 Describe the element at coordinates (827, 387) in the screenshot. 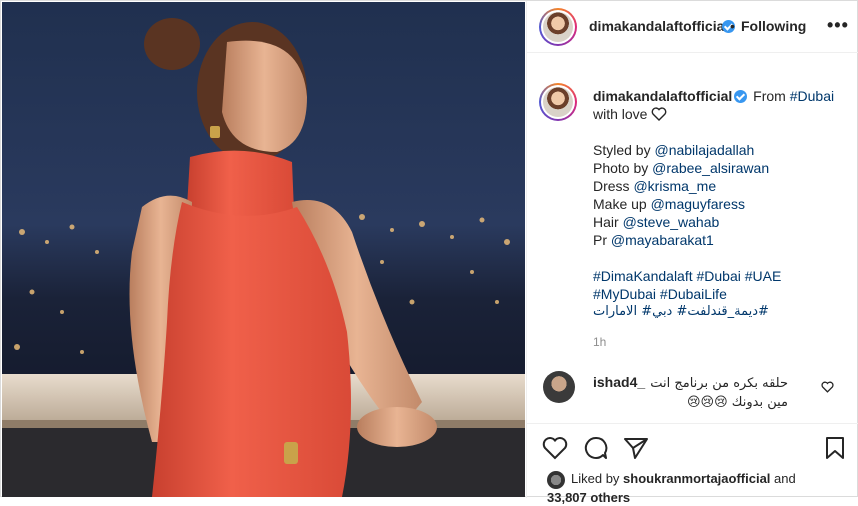

I see `comment-like-icon` at that location.